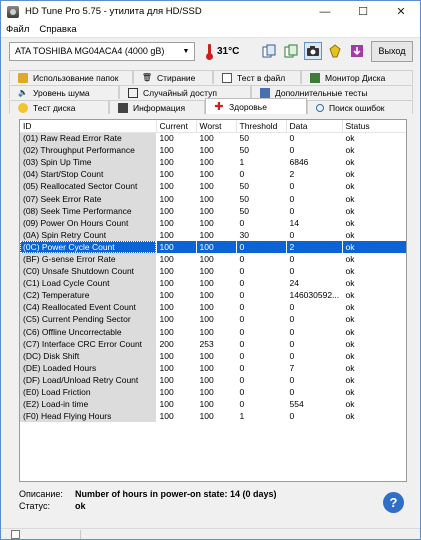 The width and height of the screenshot is (421, 540). I want to click on status-label: Статус:, so click(34, 506).